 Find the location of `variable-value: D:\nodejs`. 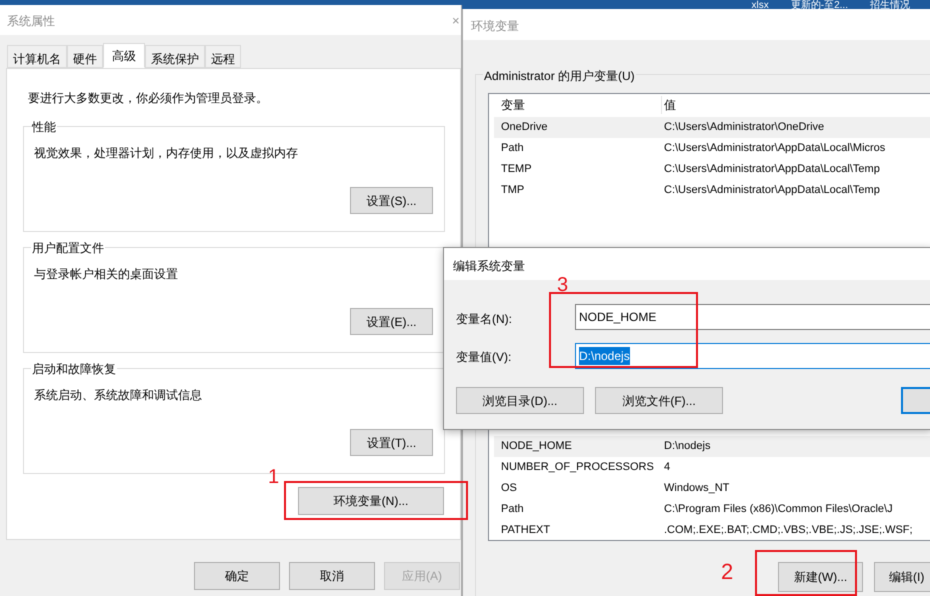

variable-value: D:\nodejs is located at coordinates (686, 446).